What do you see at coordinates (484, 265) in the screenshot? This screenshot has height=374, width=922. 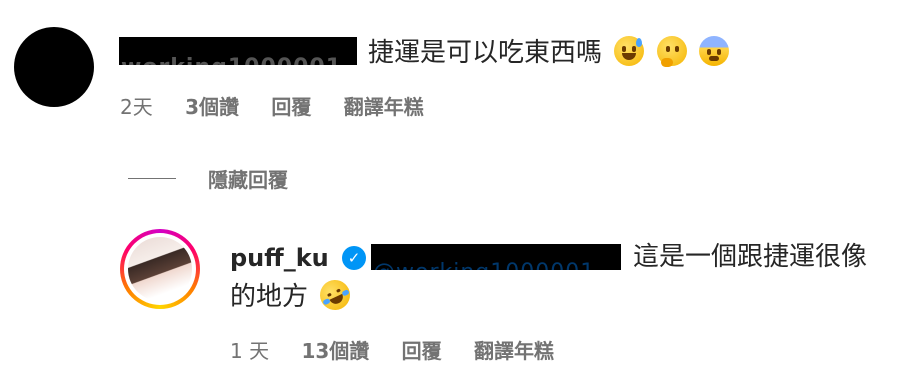 I see `redacted-mention-remnant: @working1000001` at bounding box center [484, 265].